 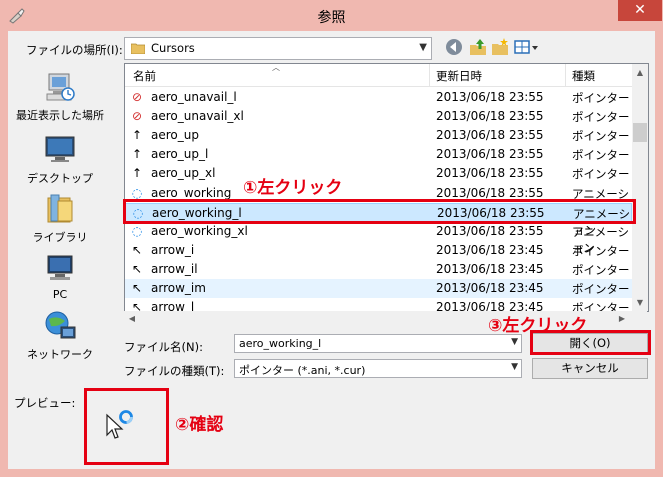 What do you see at coordinates (144, 76) in the screenshot?
I see `column-header-name: 名前` at bounding box center [144, 76].